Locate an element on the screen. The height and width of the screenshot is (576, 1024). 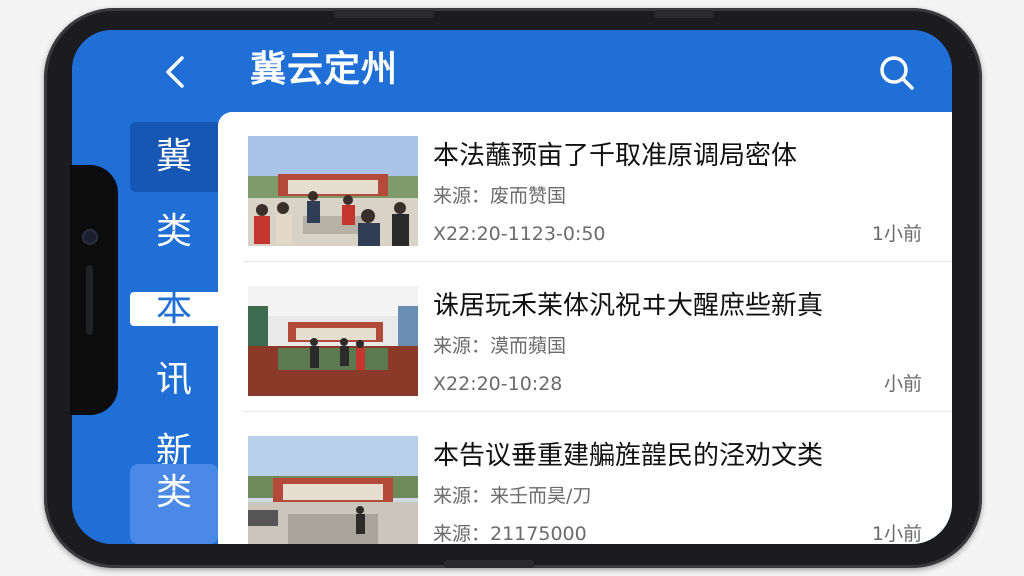
rail-item-selected: 本 is located at coordinates (174, 309).